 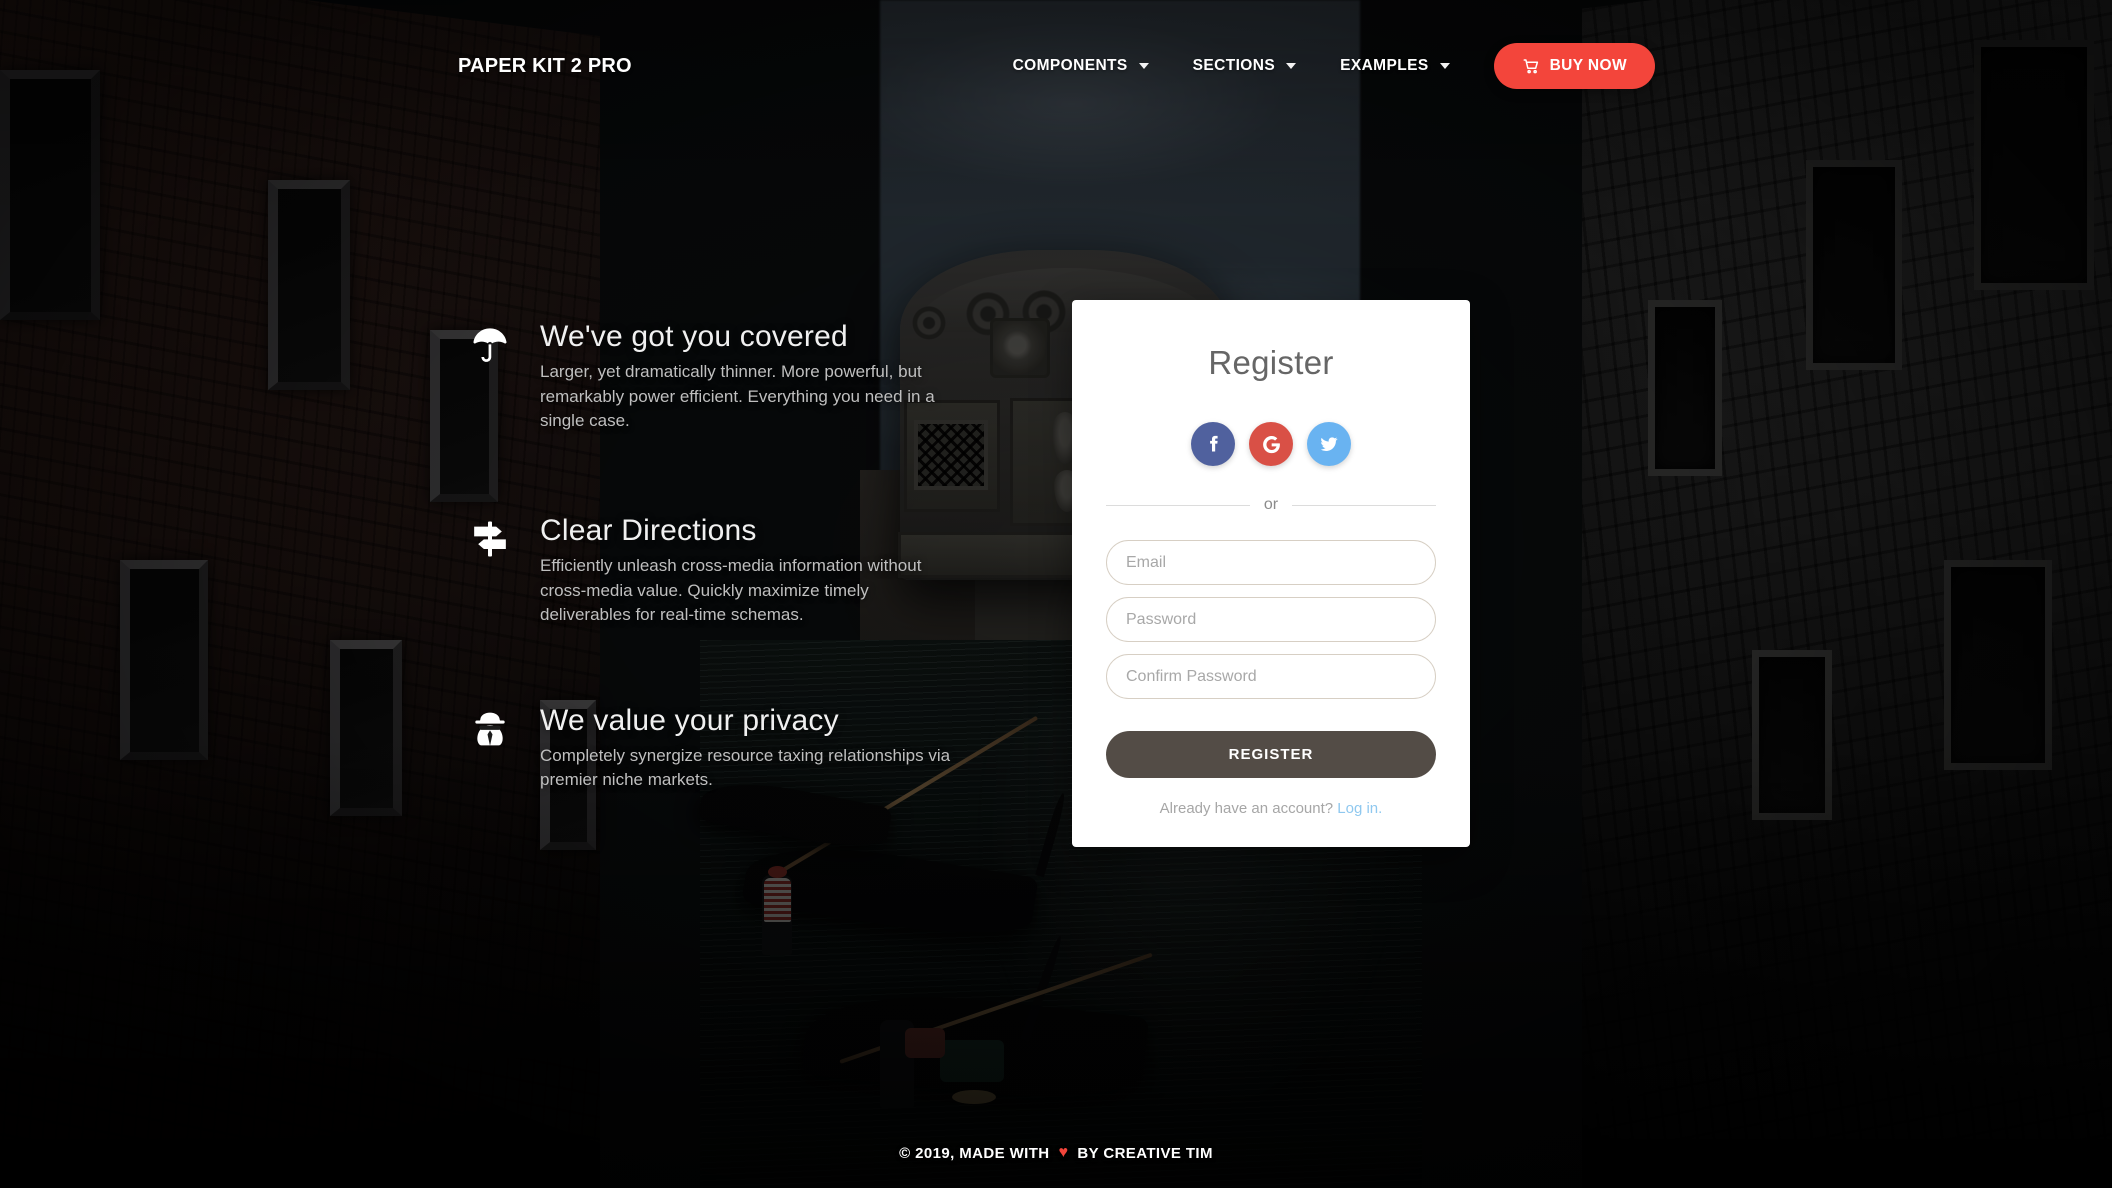 What do you see at coordinates (1588, 65) in the screenshot?
I see `buy-now-label: BUY NOW` at bounding box center [1588, 65].